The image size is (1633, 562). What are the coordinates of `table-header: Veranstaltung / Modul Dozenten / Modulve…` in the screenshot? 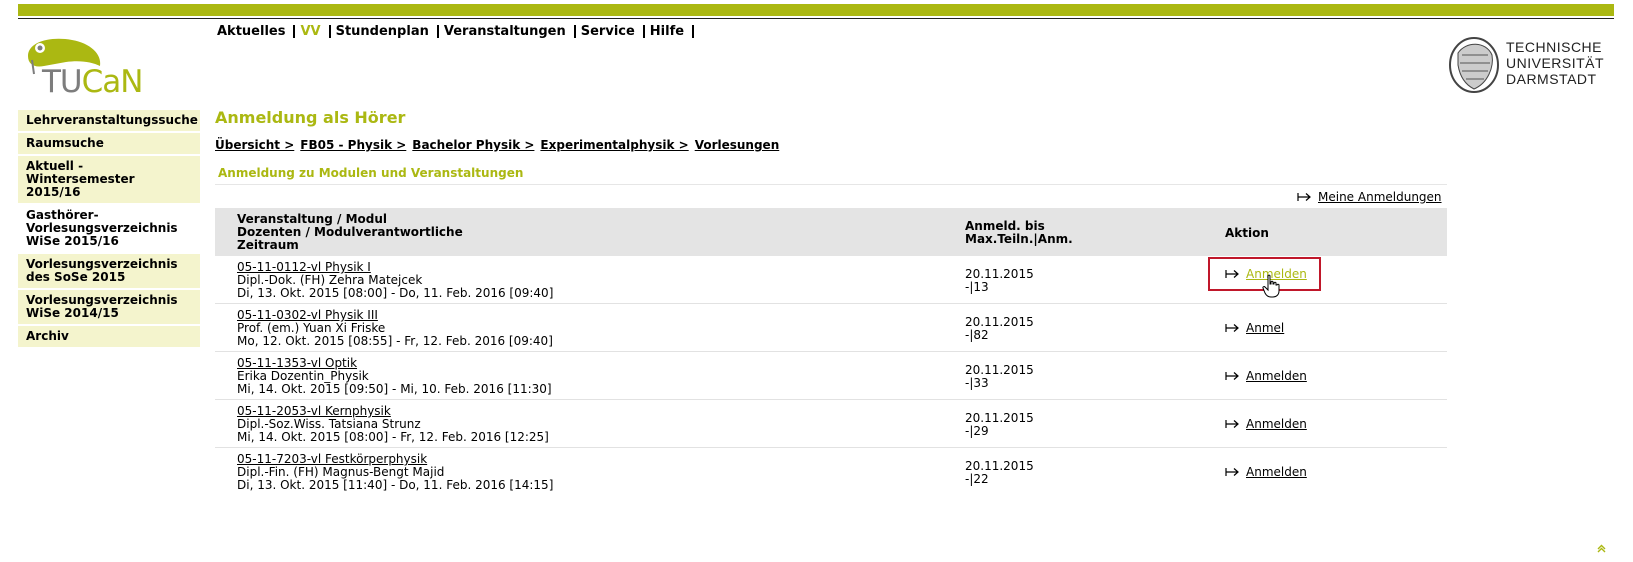 It's located at (831, 232).